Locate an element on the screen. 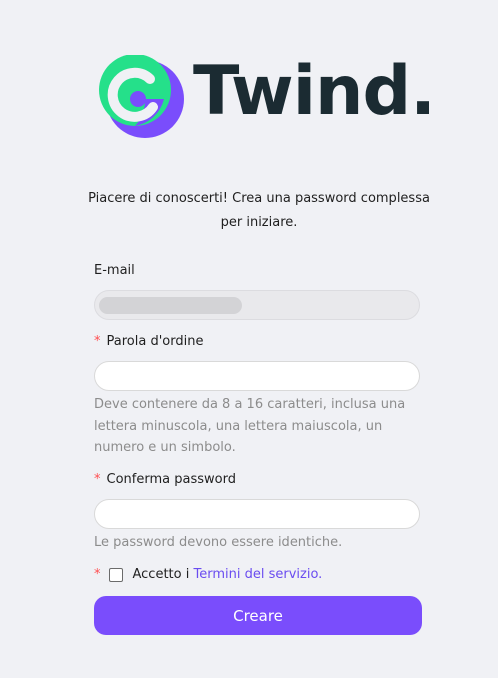 This screenshot has width=498, height=678. password-label-text: Parola d'ordine is located at coordinates (155, 341).